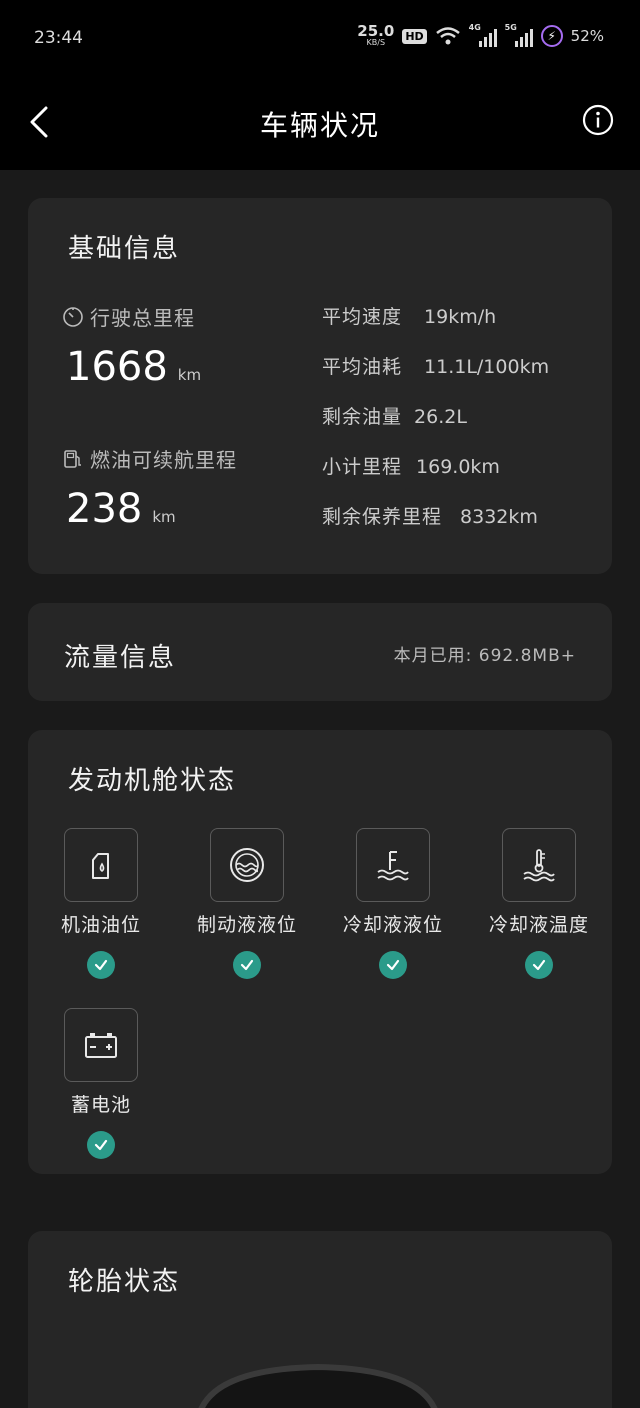 This screenshot has height=1408, width=640. What do you see at coordinates (487, 367) in the screenshot?
I see `stat-value: 11.1L/100km` at bounding box center [487, 367].